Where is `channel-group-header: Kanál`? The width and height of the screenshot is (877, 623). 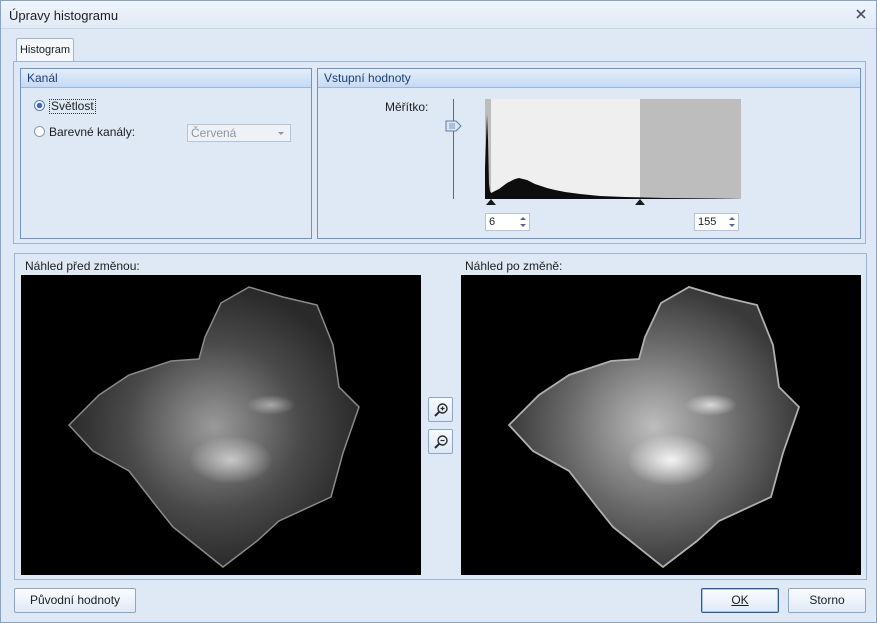
channel-group-header: Kanál is located at coordinates (166, 78).